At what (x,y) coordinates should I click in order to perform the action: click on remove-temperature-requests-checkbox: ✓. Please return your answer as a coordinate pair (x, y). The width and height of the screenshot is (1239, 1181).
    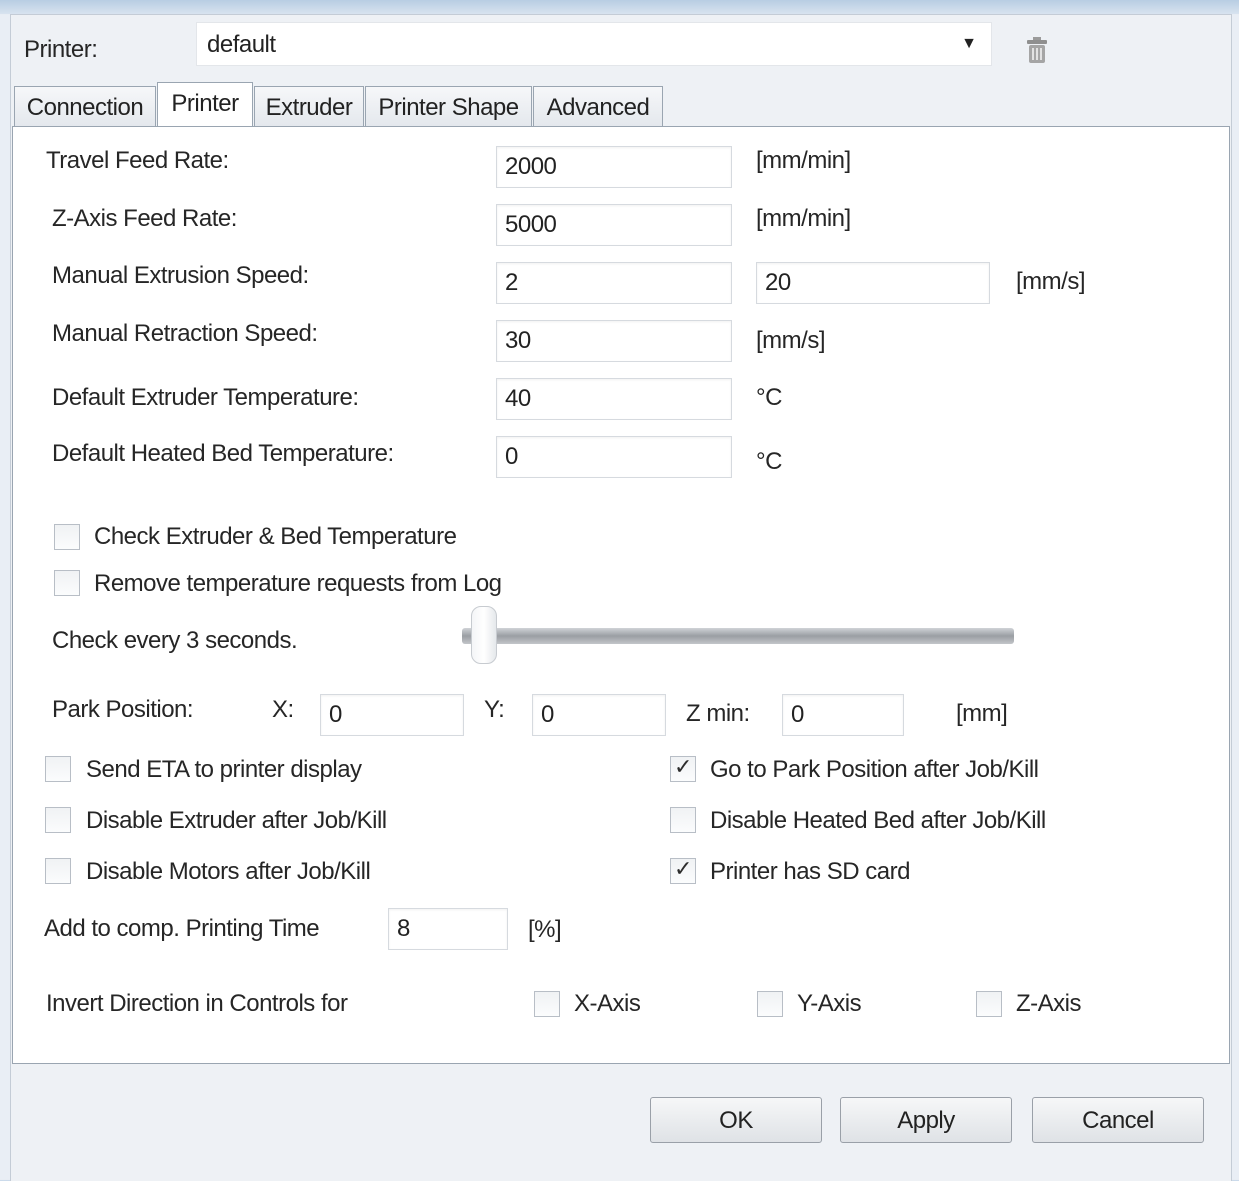
    Looking at the image, I should click on (67, 583).